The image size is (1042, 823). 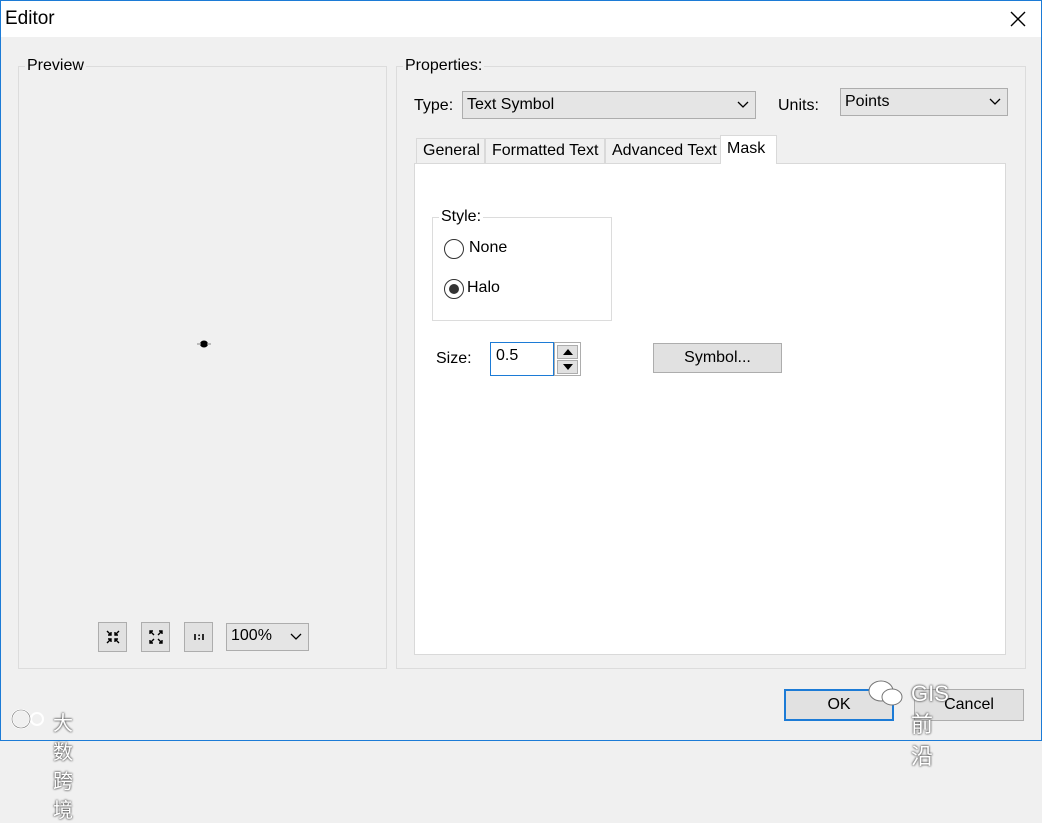 I want to click on spin-down-button, so click(x=567, y=367).